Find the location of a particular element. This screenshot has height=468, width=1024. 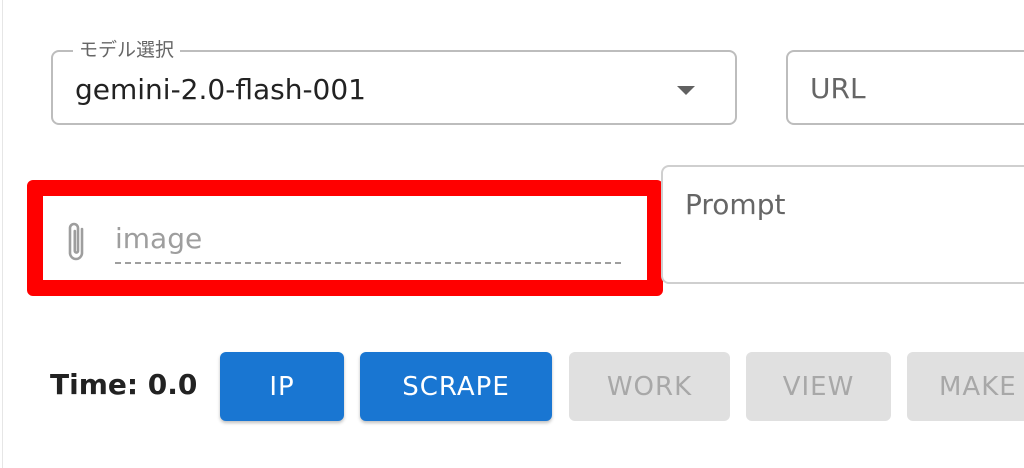

url-input: URL is located at coordinates (905, 87).